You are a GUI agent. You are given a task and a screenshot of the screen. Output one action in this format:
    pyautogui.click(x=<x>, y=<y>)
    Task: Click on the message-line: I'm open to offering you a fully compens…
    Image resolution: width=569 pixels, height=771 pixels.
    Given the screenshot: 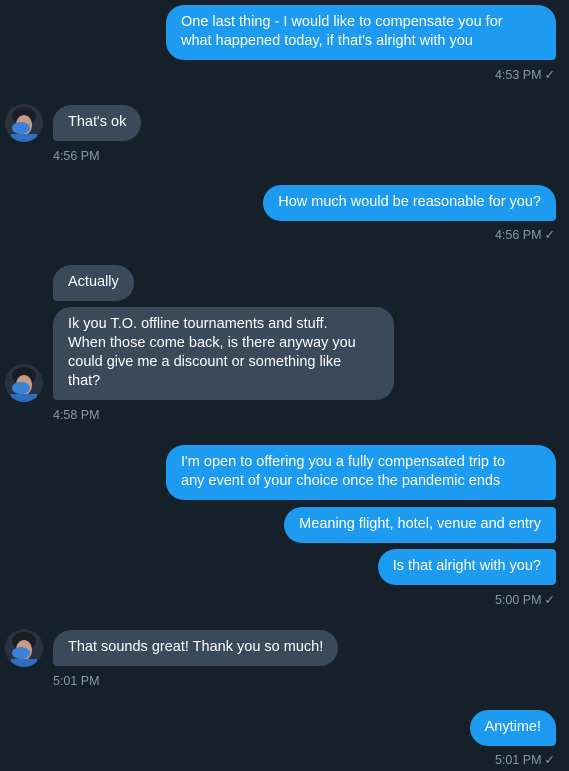 What is the action you would take?
    pyautogui.click(x=343, y=462)
    